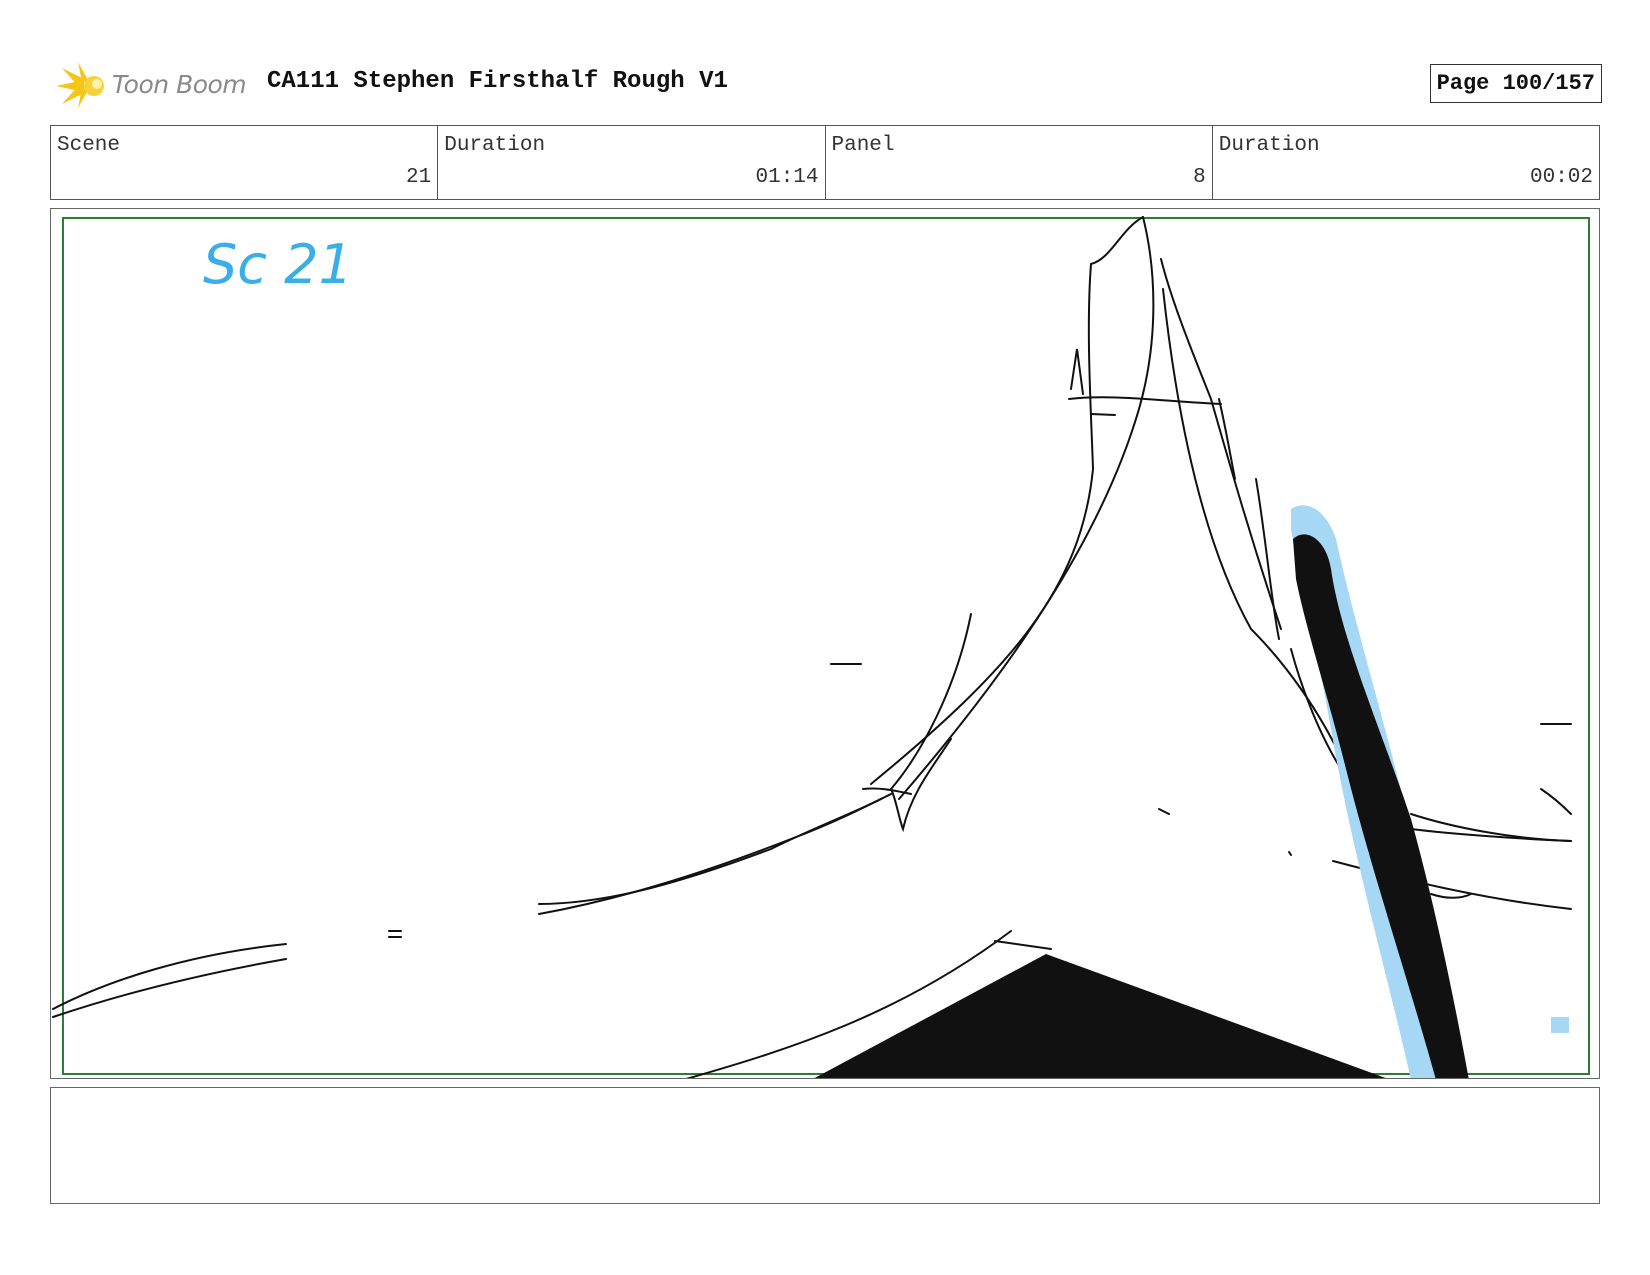  What do you see at coordinates (245, 162) in the screenshot?
I see `scene-cell: Scene 21` at bounding box center [245, 162].